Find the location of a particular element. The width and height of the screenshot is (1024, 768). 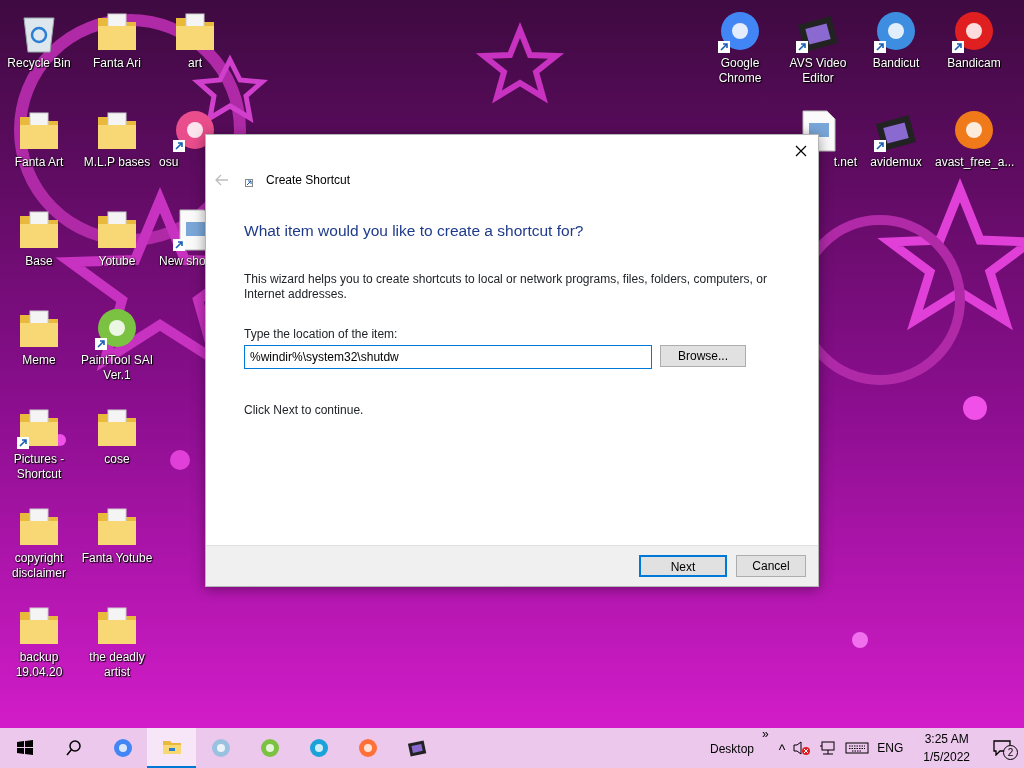

icon-label: Fanta Yotube is located at coordinates (117, 558).